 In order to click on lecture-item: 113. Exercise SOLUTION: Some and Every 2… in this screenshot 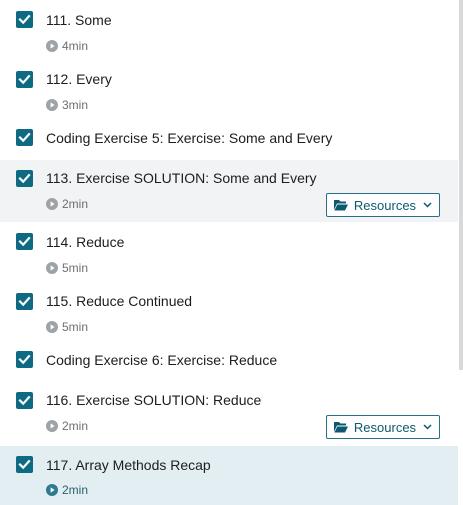, I will do `click(229, 191)`.